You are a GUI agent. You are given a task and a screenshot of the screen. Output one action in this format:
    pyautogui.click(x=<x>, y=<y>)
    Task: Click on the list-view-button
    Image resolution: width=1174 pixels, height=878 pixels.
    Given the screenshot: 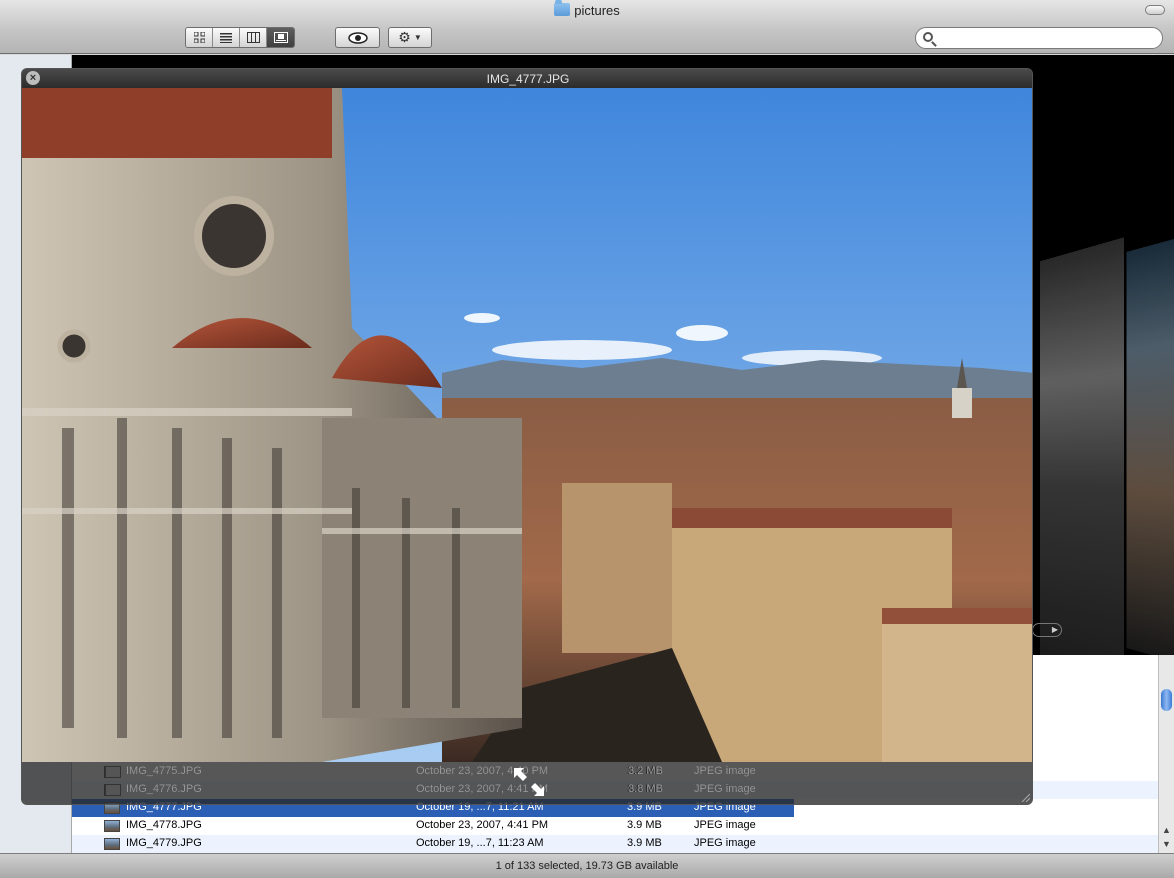 What is the action you would take?
    pyautogui.click(x=226, y=37)
    